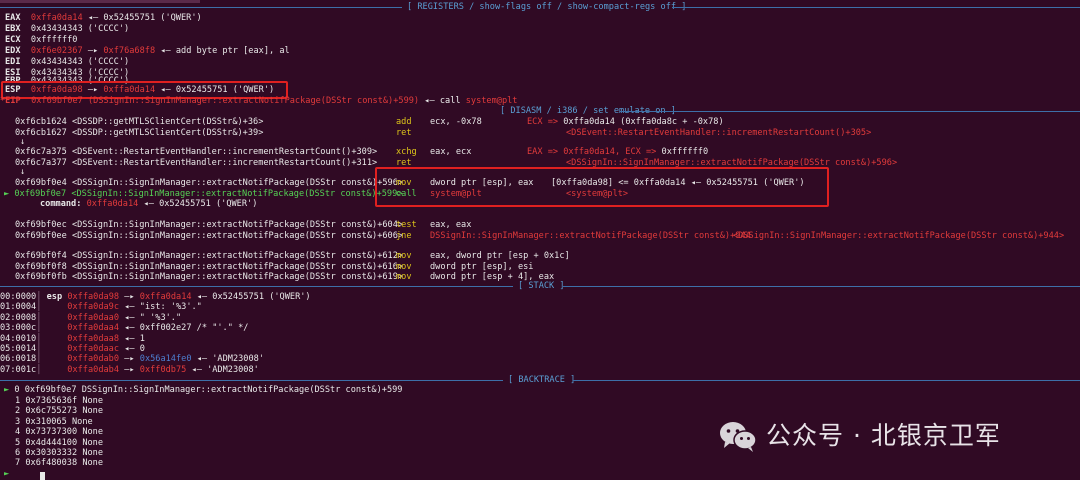 The image size is (1080, 480). I want to click on backtrace-frame: 2 0x6c755273 None, so click(59, 411).